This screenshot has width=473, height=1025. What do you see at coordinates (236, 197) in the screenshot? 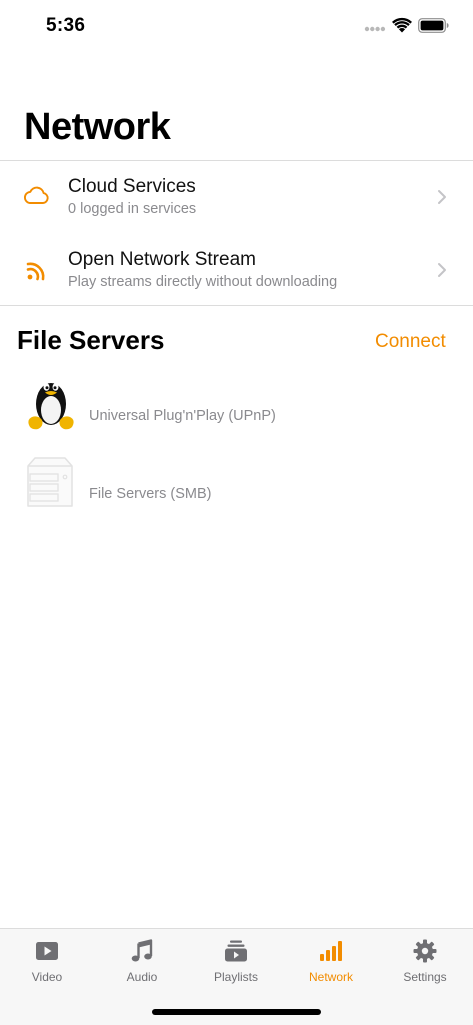
I see `cloud-services-row: Cloud Services 0 logged in services` at bounding box center [236, 197].